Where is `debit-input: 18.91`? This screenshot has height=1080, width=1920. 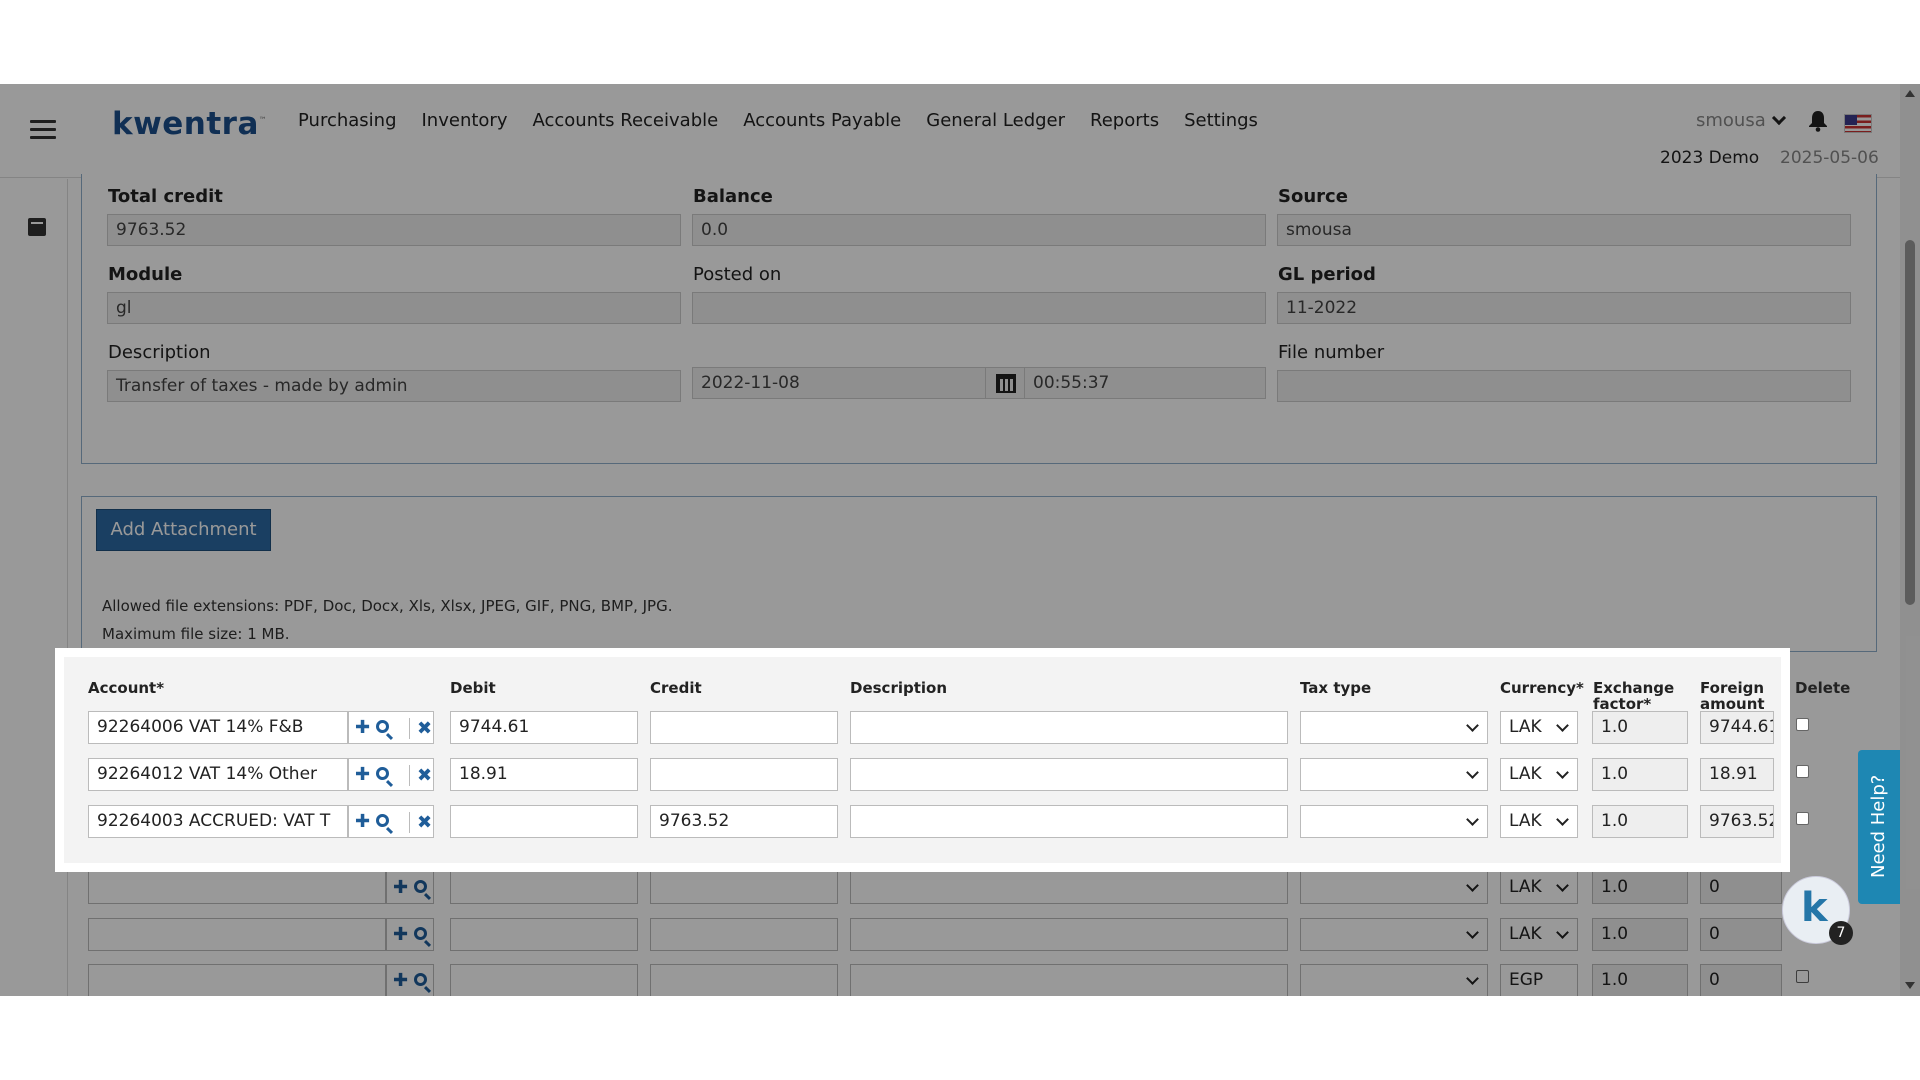
debit-input: 18.91 is located at coordinates (544, 774).